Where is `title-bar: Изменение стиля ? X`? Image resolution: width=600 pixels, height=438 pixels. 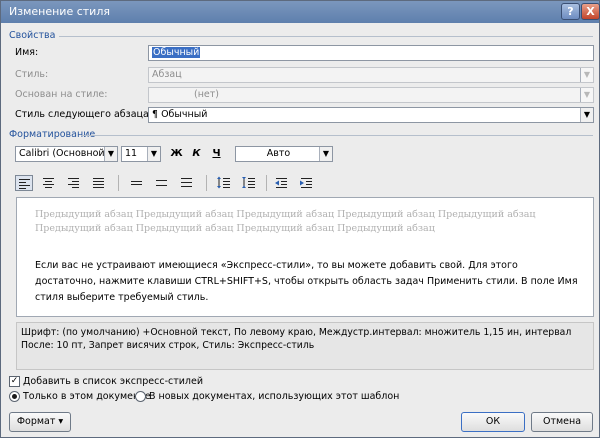 title-bar: Изменение стиля ? X is located at coordinates (300, 12).